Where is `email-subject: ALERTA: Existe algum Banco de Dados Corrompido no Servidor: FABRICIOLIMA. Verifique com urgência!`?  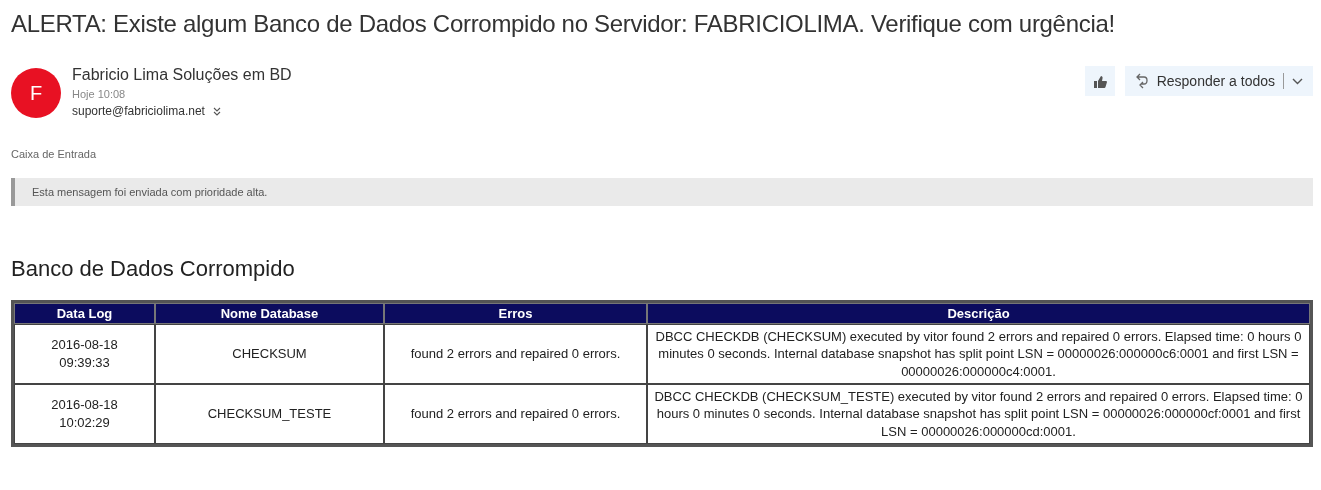 email-subject: ALERTA: Existe algum Banco de Dados Corrompido no Servidor: FABRICIOLIMA. Verifique com urgência! is located at coordinates (563, 24).